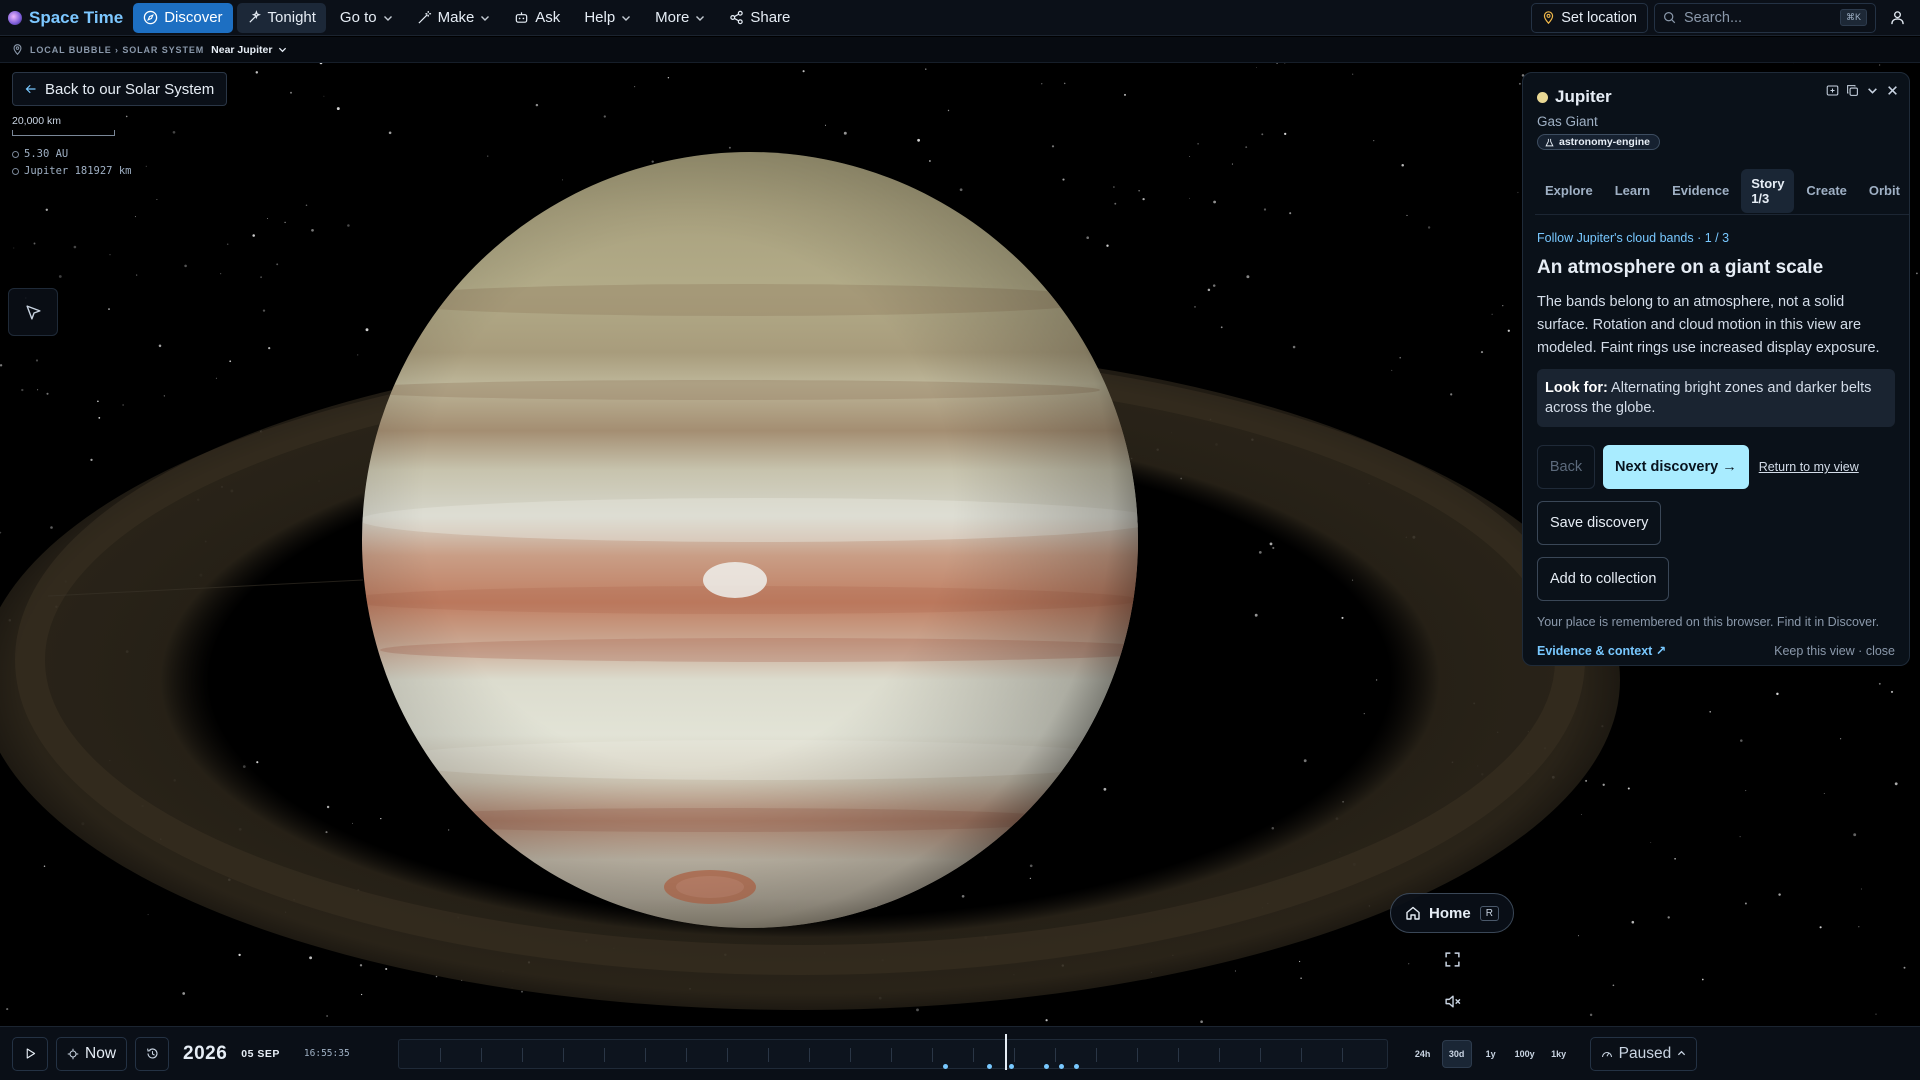 This screenshot has width=1920, height=1080. Describe the element at coordinates (1809, 467) in the screenshot. I see `return-to-my-view-link: Return to my view` at that location.